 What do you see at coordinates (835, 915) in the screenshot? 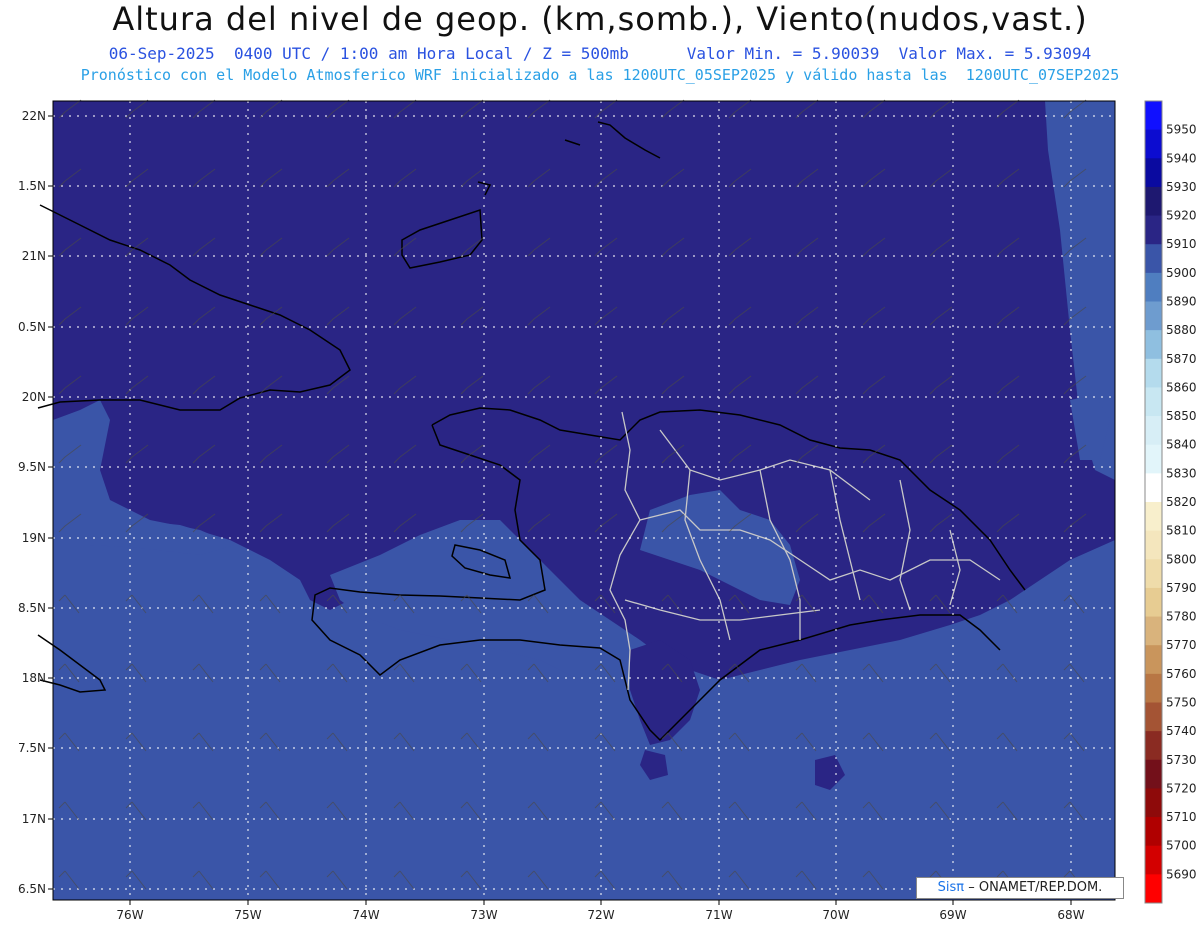
I see `lon-label: 70W` at bounding box center [835, 915].